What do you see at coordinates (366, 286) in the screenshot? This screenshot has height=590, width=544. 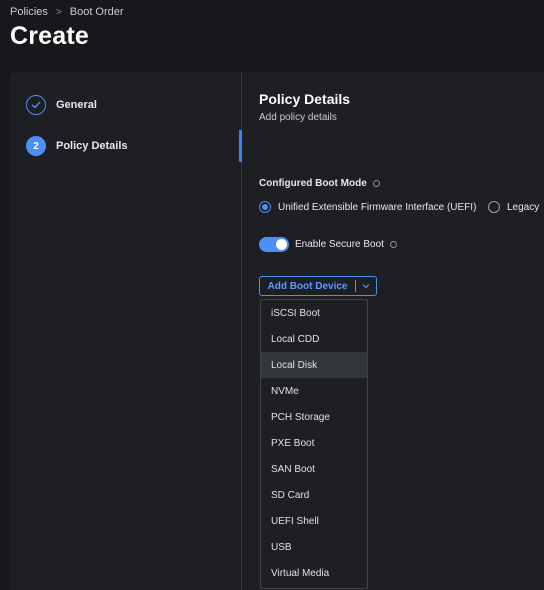 I see `chevron-down-icon` at bounding box center [366, 286].